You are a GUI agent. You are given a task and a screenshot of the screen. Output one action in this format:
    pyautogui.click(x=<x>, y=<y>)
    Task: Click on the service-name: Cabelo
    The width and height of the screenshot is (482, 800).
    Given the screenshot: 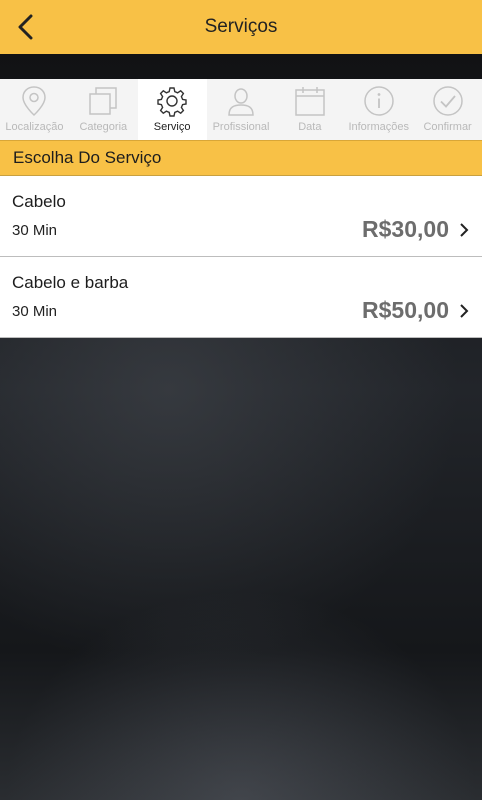 What is the action you would take?
    pyautogui.click(x=39, y=201)
    